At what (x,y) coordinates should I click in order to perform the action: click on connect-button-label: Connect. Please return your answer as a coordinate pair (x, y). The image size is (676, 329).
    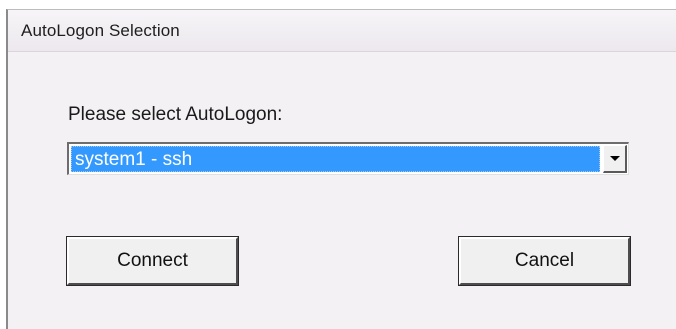
    Looking at the image, I should click on (152, 260).